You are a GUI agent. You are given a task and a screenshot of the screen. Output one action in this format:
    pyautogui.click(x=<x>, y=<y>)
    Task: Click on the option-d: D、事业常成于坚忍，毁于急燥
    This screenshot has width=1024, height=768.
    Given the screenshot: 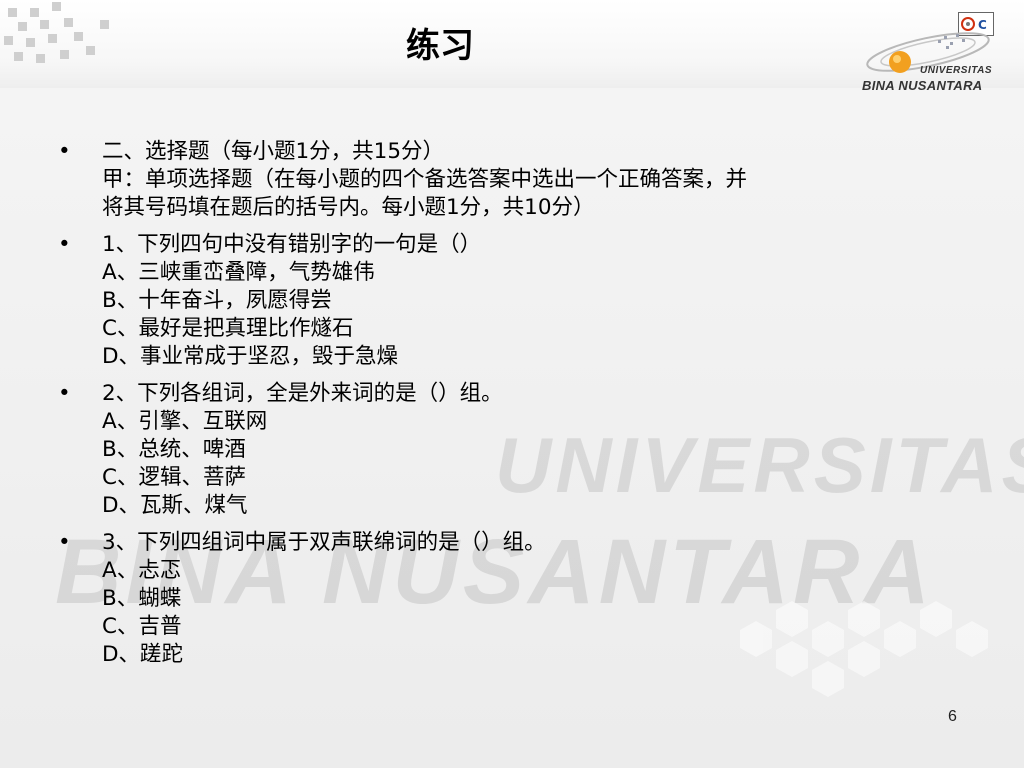 What is the action you would take?
    pyautogui.click(x=250, y=356)
    